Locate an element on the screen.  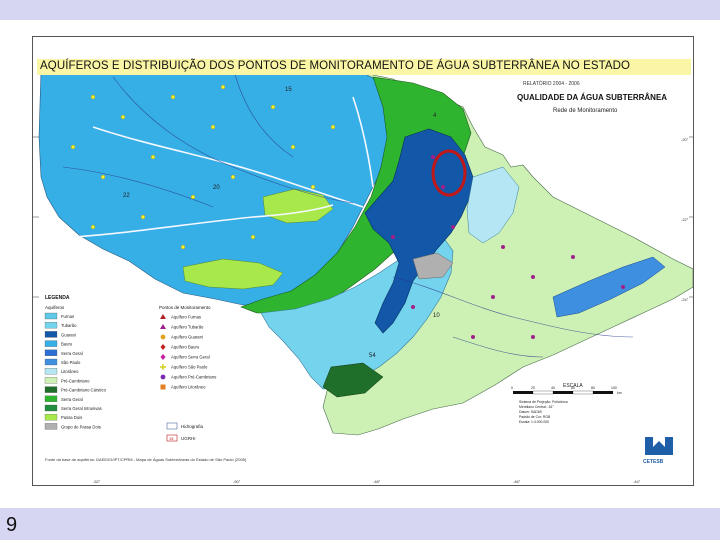
point-label: Aquífero Bauru is located at coordinates (185, 347).